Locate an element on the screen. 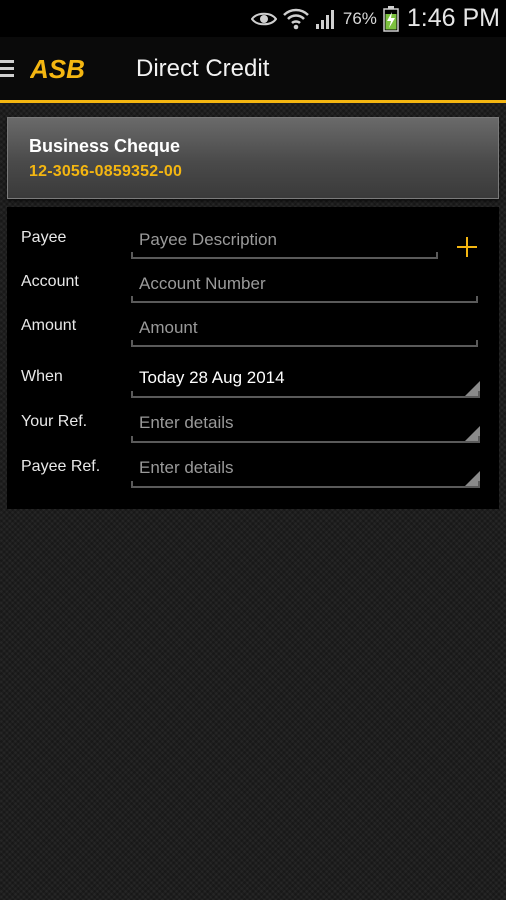  account-row: Account Account Number is located at coordinates (253, 286).